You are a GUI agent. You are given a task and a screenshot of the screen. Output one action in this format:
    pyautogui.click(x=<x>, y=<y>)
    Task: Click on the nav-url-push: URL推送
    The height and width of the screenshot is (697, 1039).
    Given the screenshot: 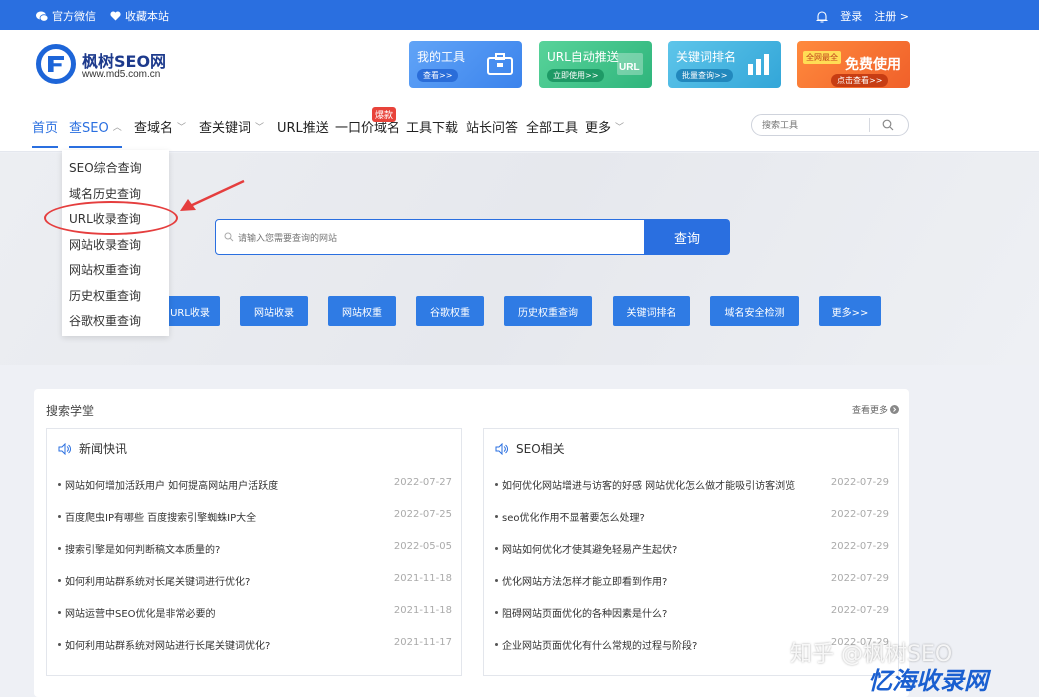 What is the action you would take?
    pyautogui.click(x=303, y=126)
    